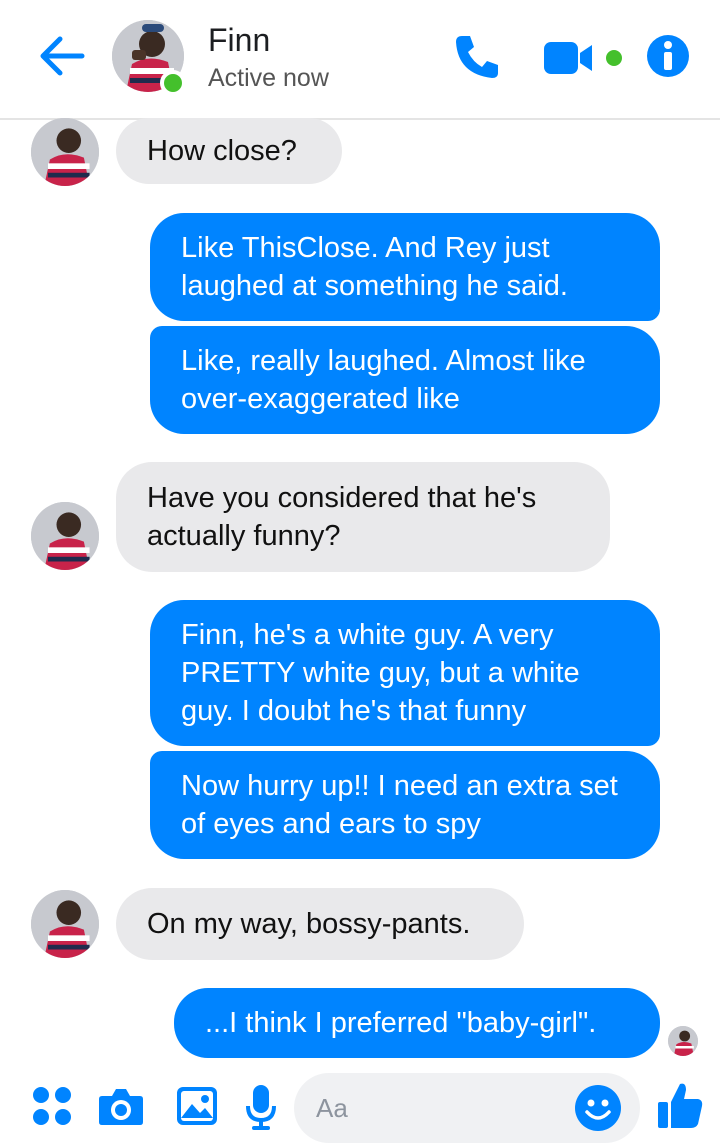 This screenshot has height=1147, width=720. What do you see at coordinates (332, 1108) in the screenshot?
I see `message-input-placeholder: Aa` at bounding box center [332, 1108].